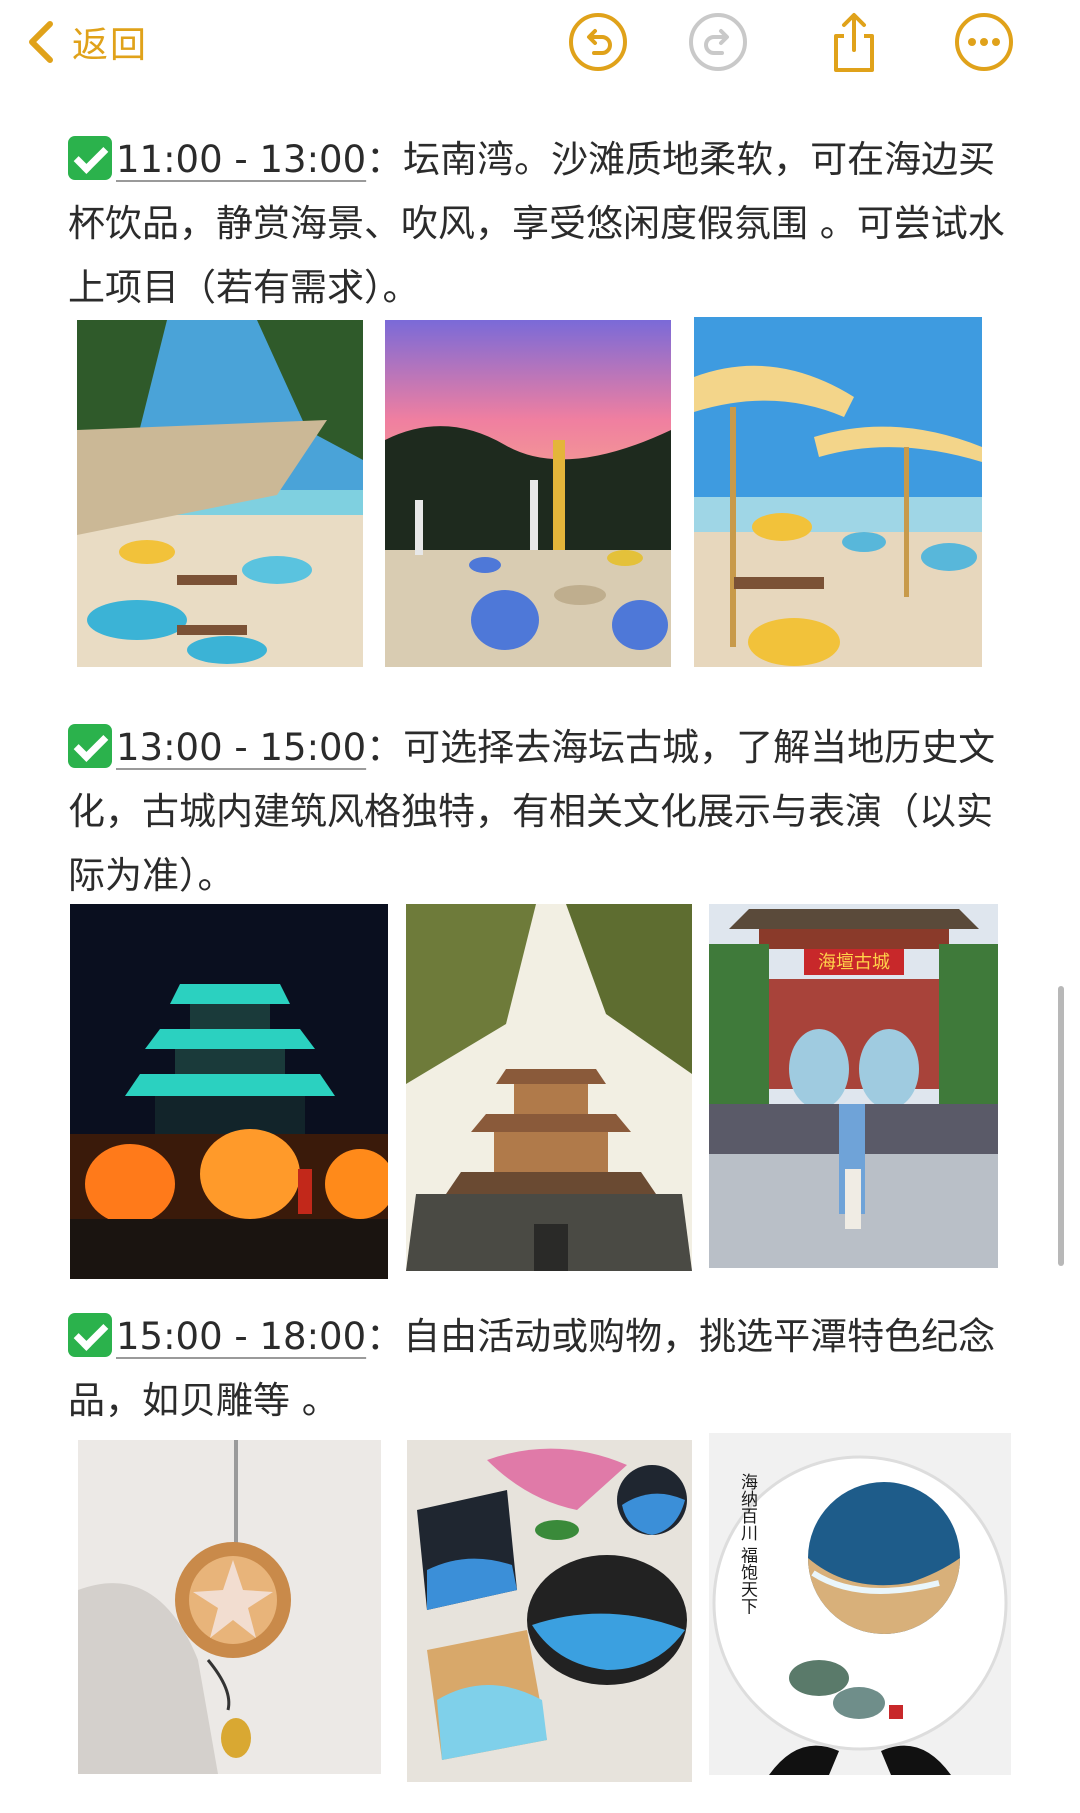  Describe the element at coordinates (549, 1087) in the screenshot. I see `ancient-tower-photo` at that location.